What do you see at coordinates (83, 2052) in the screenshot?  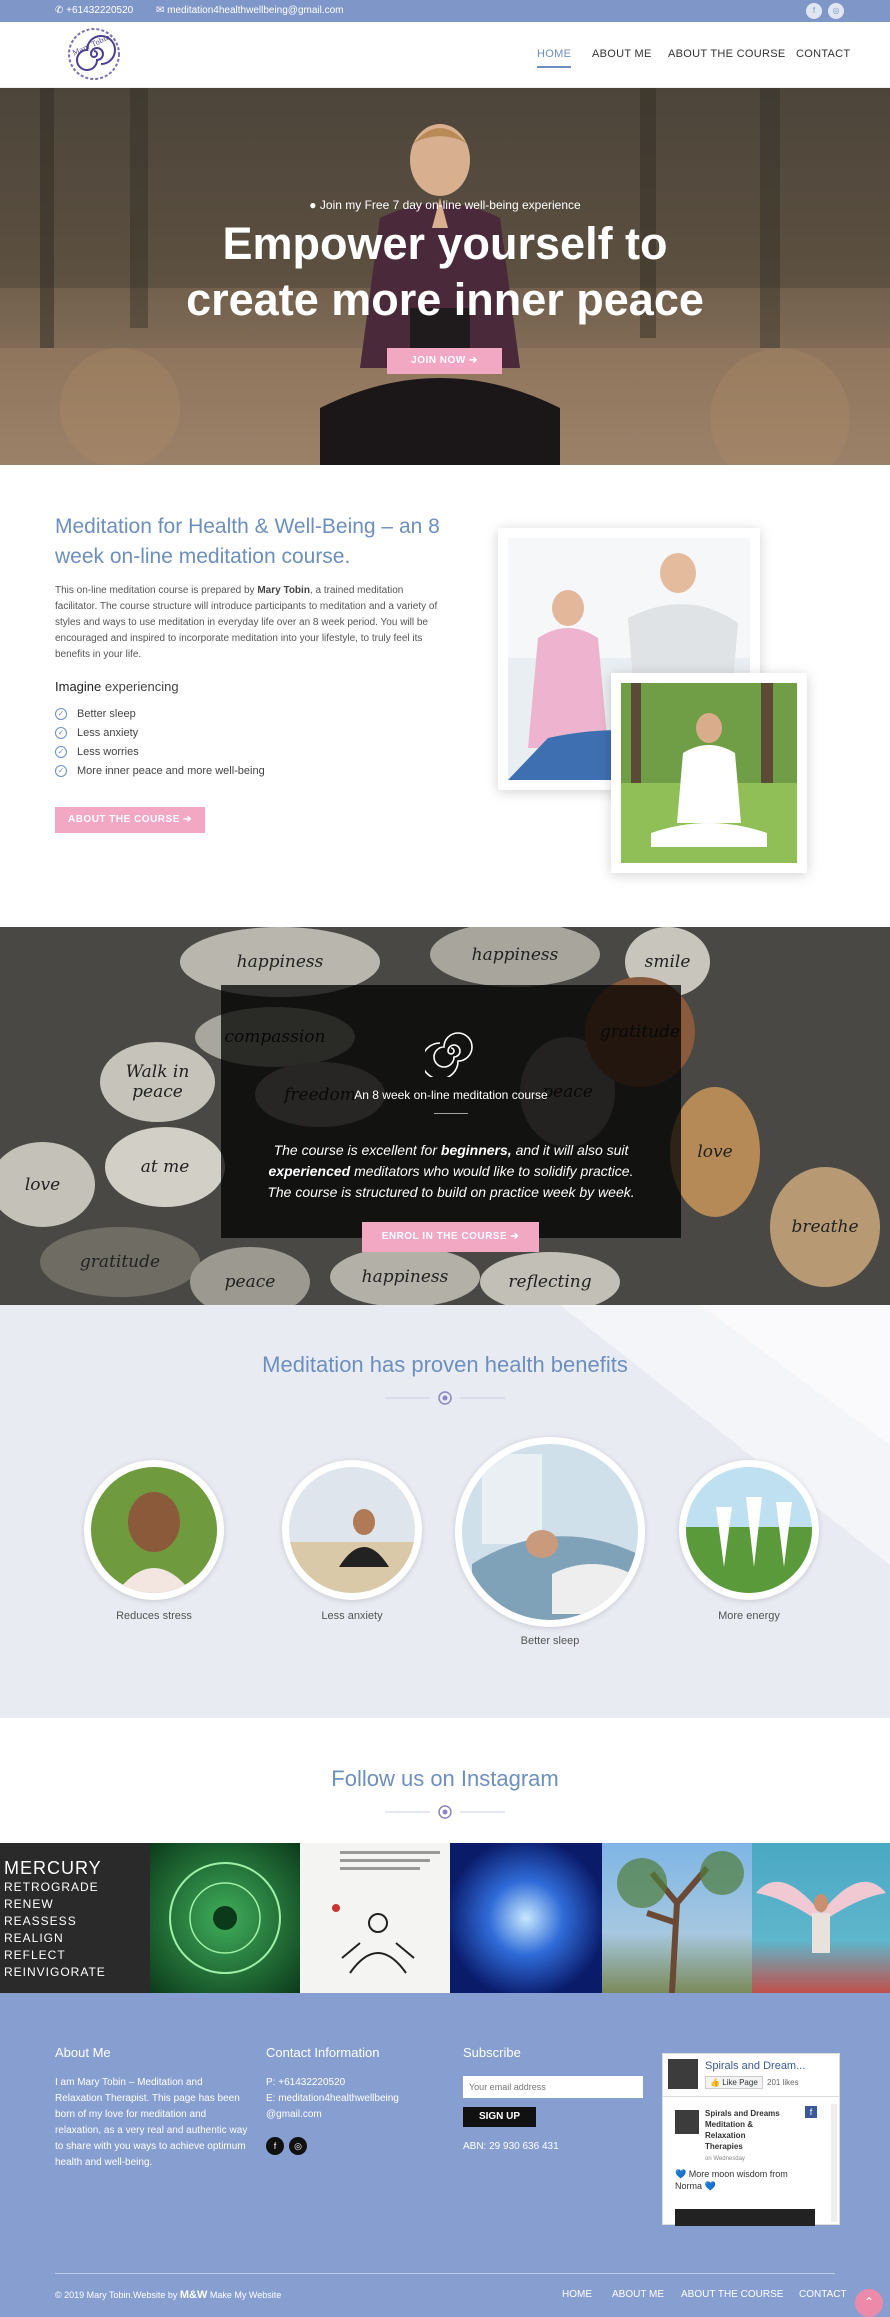 I see `footer-about-heading: About Me` at bounding box center [83, 2052].